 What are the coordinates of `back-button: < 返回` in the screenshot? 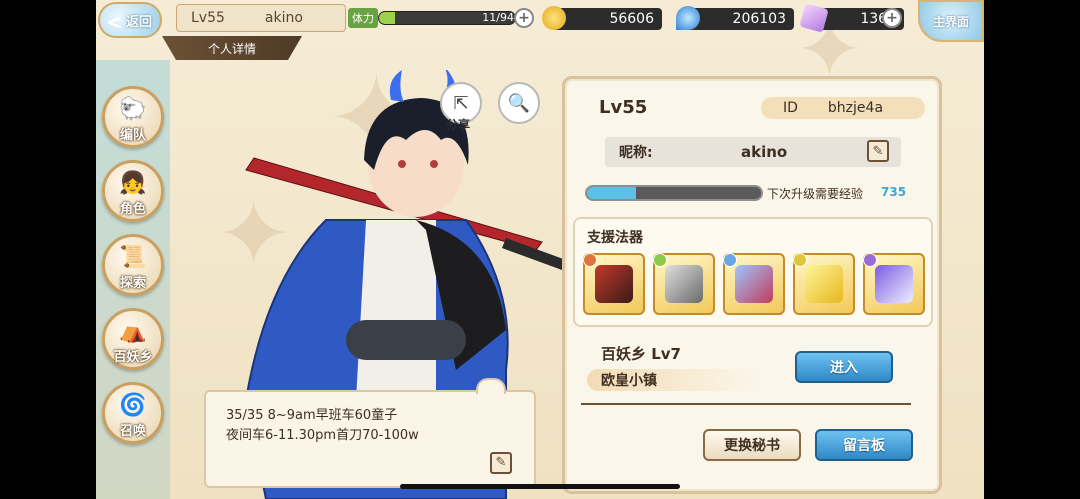 It's located at (130, 20).